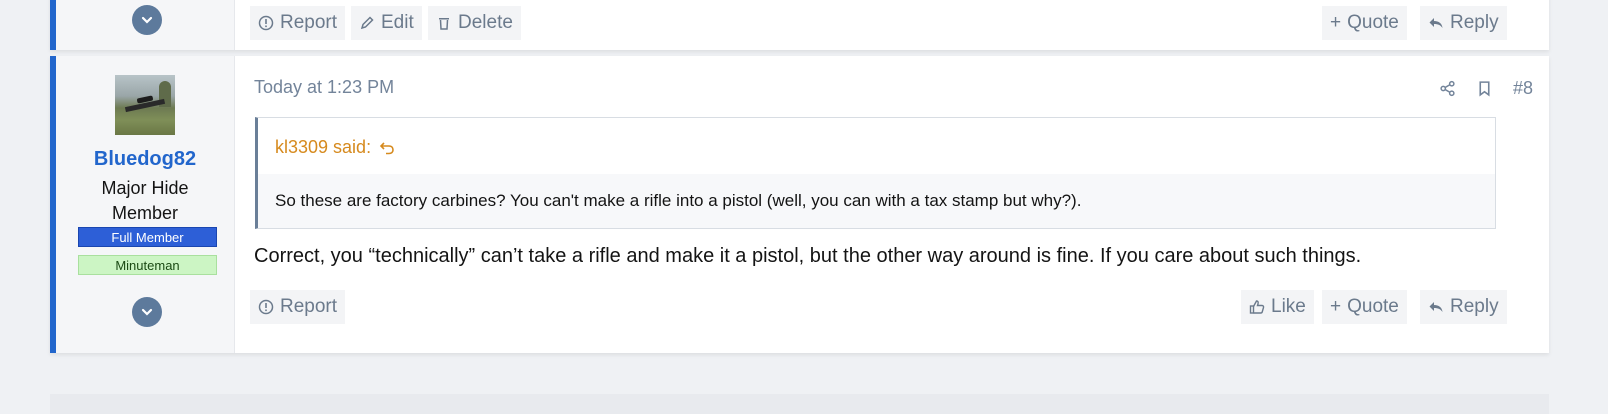 Image resolution: width=1608 pixels, height=414 pixels. Describe the element at coordinates (145, 105) in the screenshot. I see `avatar` at that location.